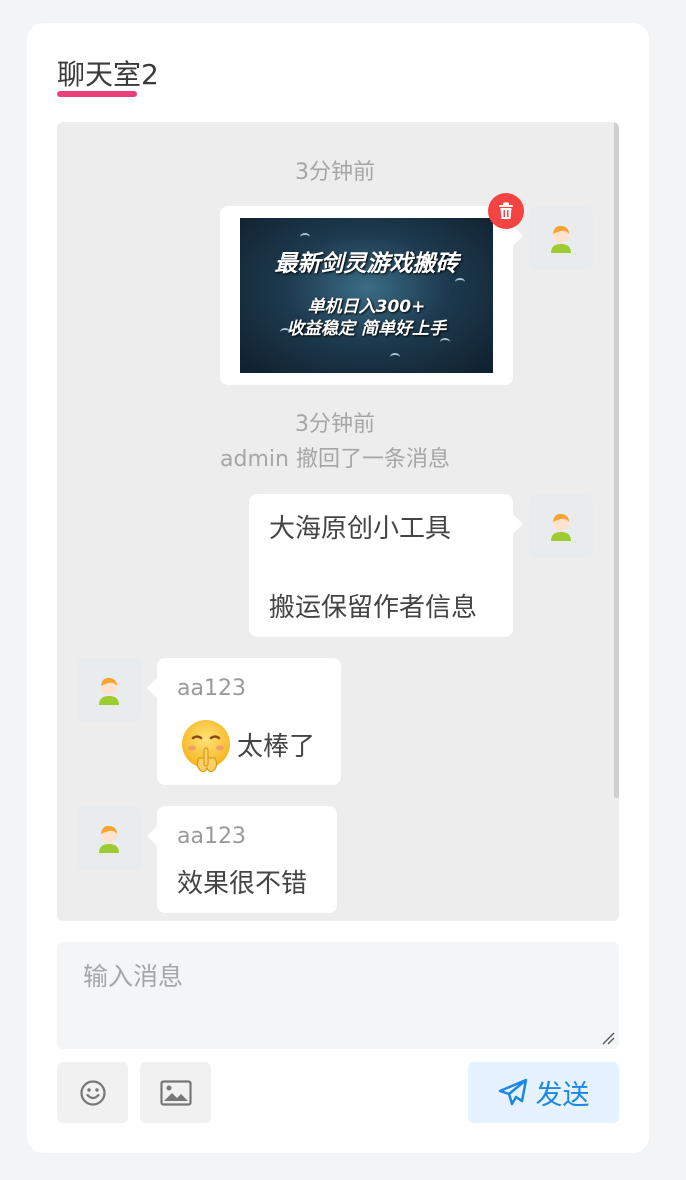  What do you see at coordinates (360, 529) in the screenshot?
I see `message-text: 大海原创小工具` at bounding box center [360, 529].